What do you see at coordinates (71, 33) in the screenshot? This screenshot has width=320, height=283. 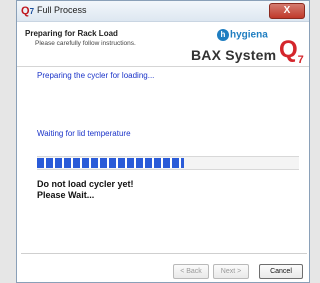 I see `header-title: Preparing for Rack Load` at bounding box center [71, 33].